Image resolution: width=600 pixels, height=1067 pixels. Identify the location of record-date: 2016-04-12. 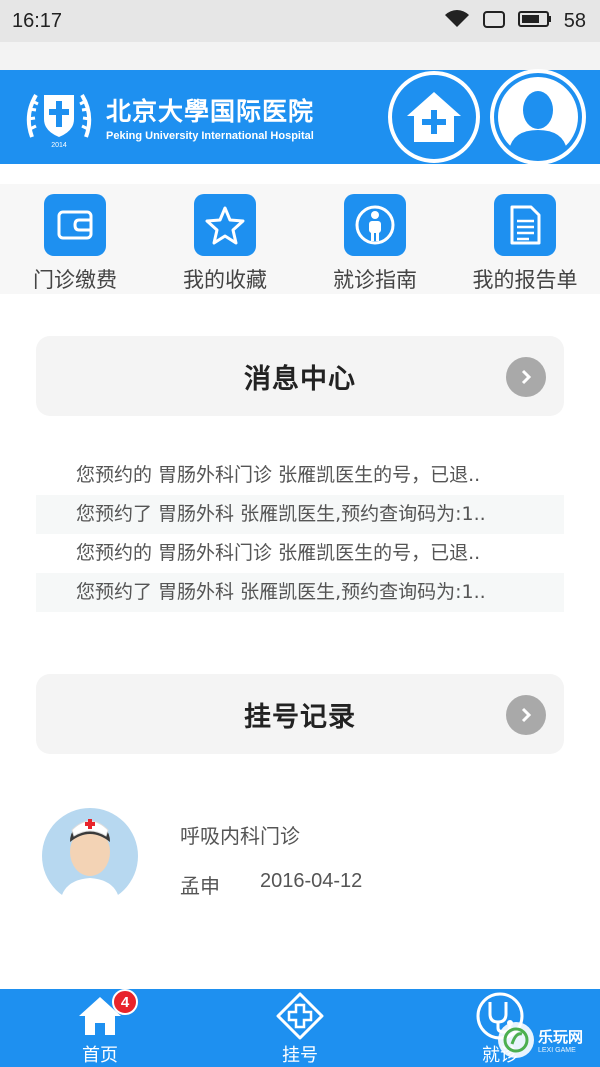
(311, 881).